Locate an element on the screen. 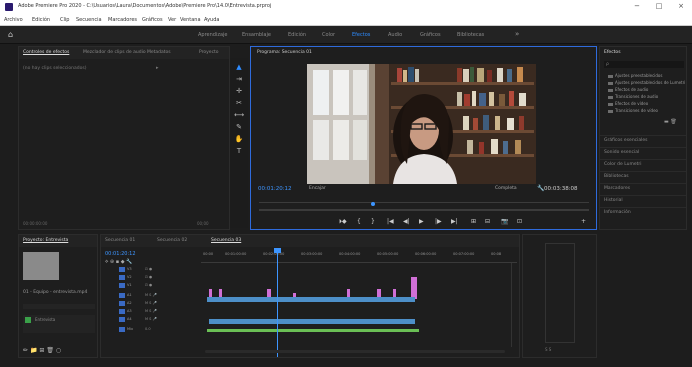 This screenshot has width=692, height=367. workspace-tab-4: Color is located at coordinates (328, 35).